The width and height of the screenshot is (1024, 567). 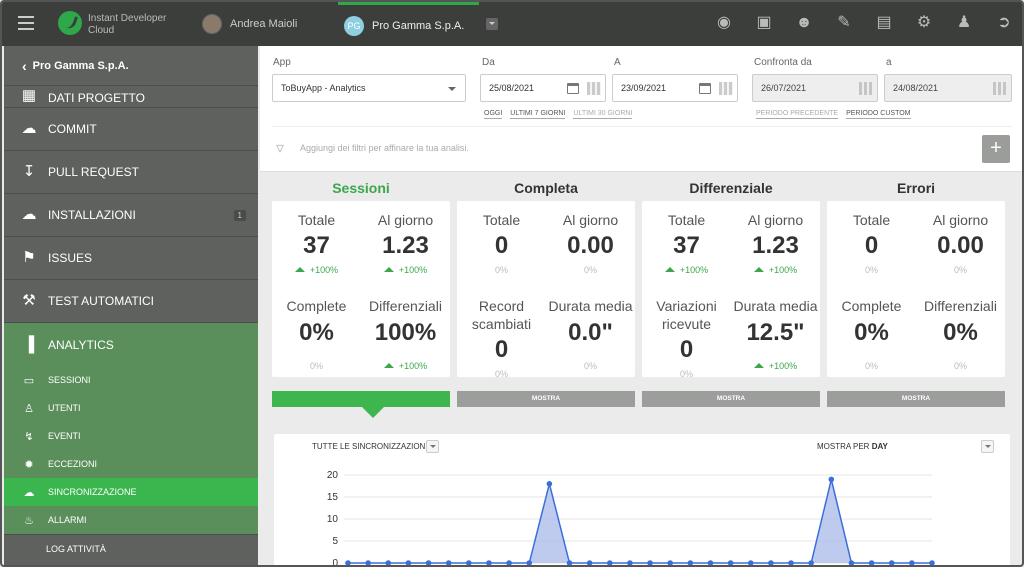 What do you see at coordinates (775, 332) in the screenshot?
I see `metric-value: 12.5"` at bounding box center [775, 332].